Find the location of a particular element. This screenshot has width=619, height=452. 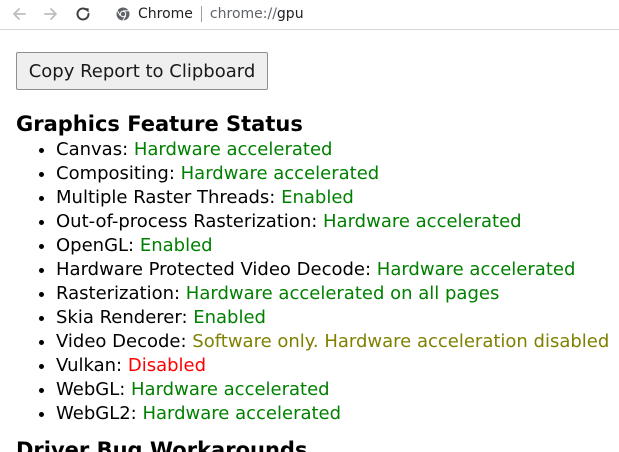

feature-item: Vulkan: Disabled is located at coordinates (332, 366).